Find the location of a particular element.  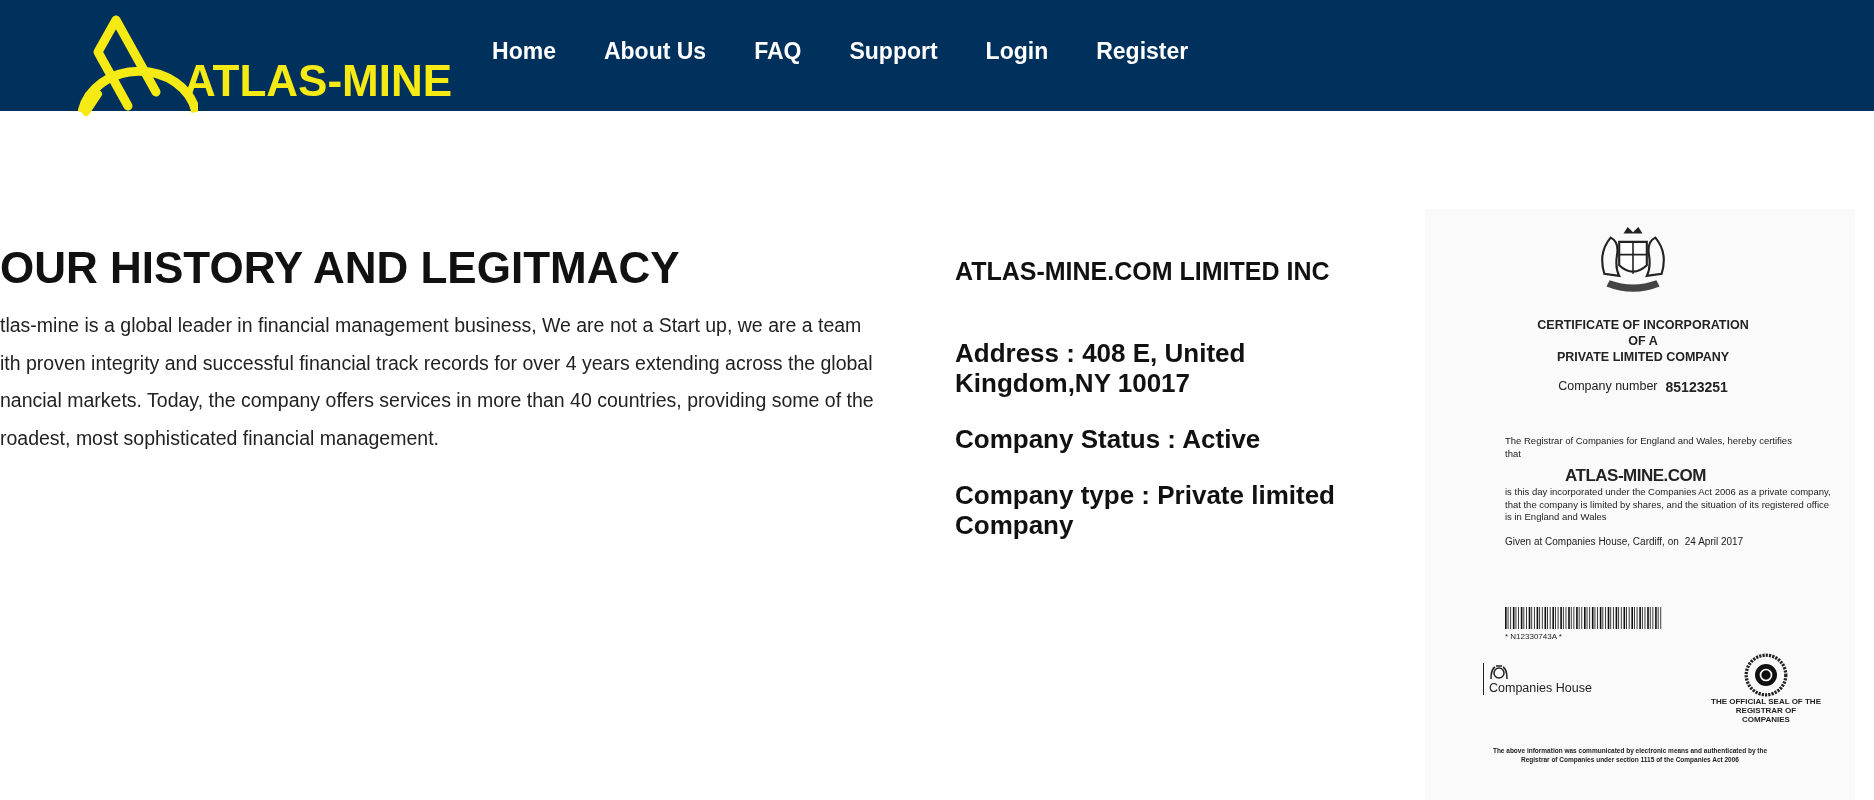

certificate-text: Given at Companies House, Cardiff, on is located at coordinates (1592, 541).